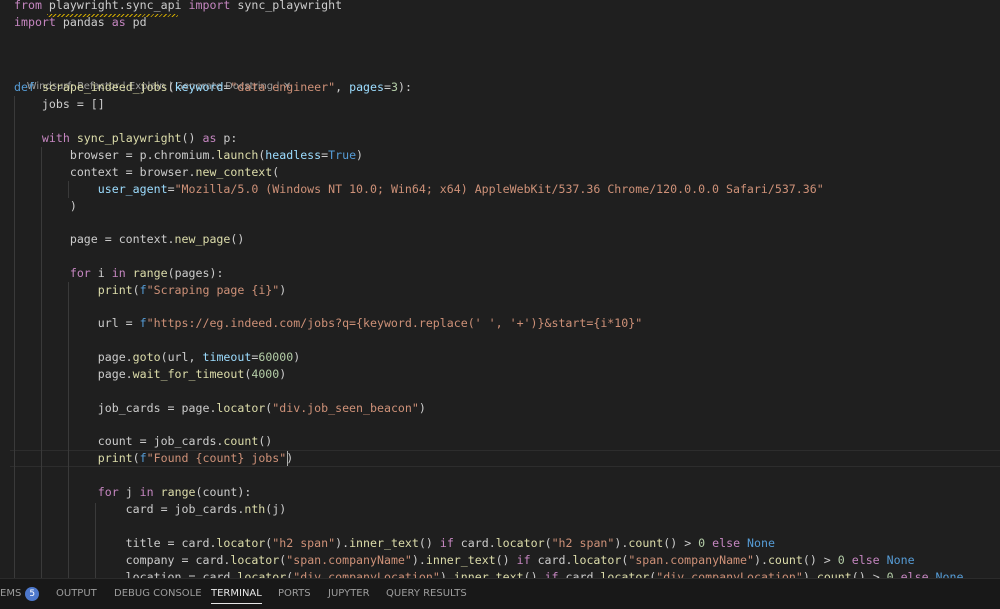  What do you see at coordinates (287, 458) in the screenshot?
I see `text-cursor` at bounding box center [287, 458].